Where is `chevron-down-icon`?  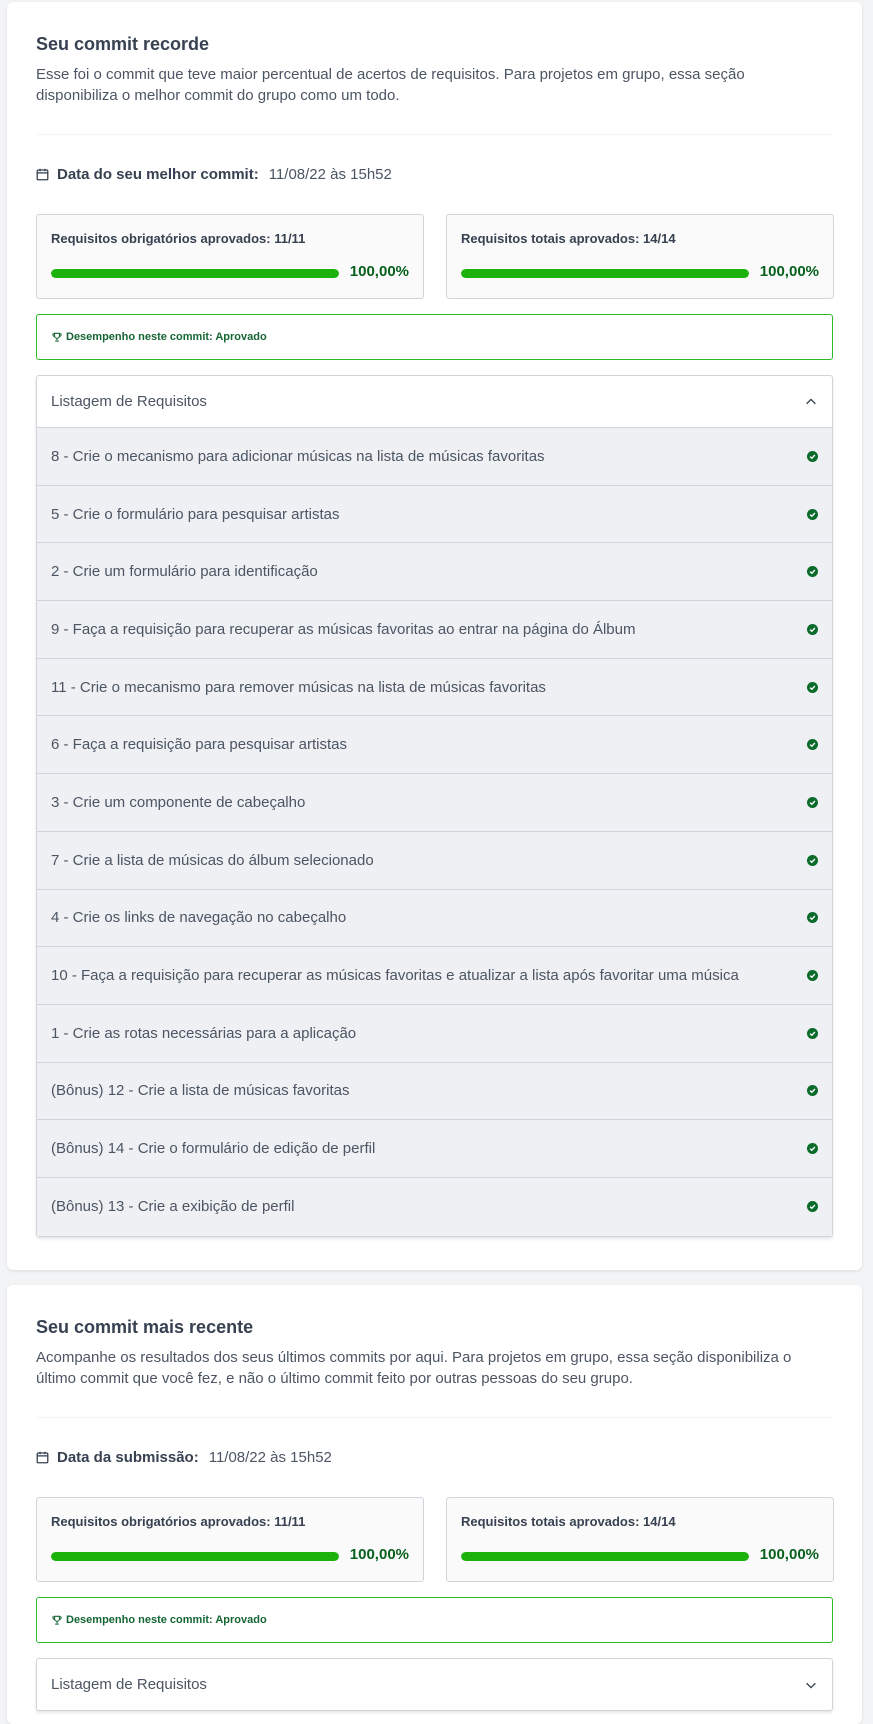 chevron-down-icon is located at coordinates (811, 1685).